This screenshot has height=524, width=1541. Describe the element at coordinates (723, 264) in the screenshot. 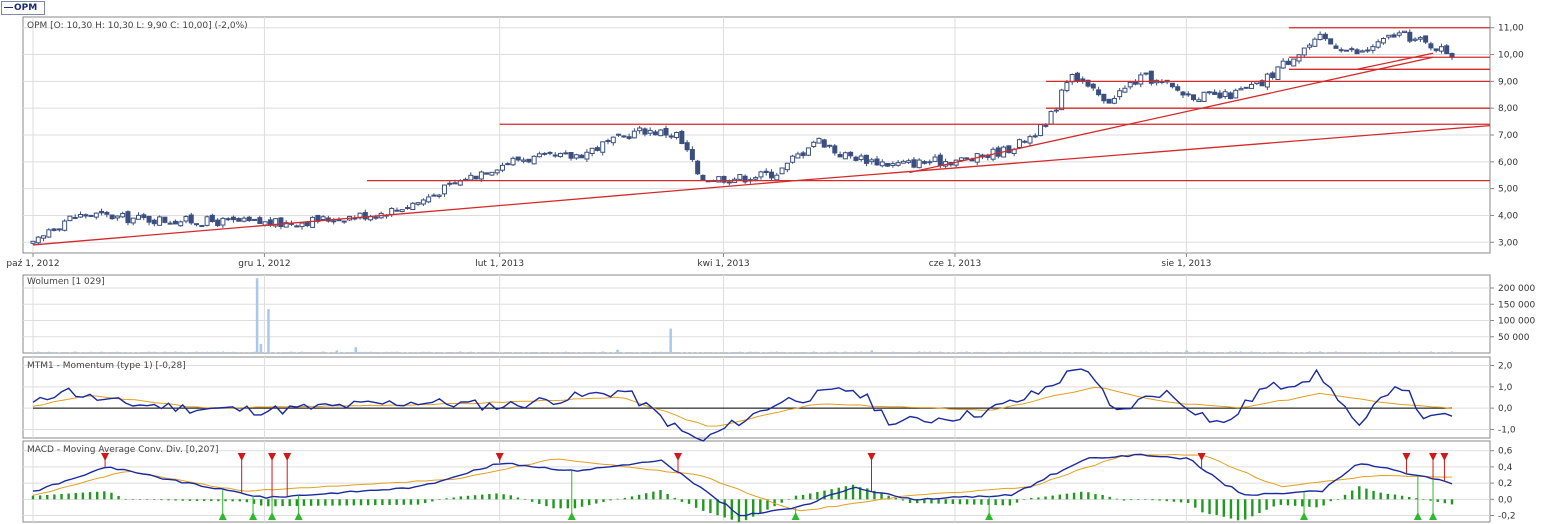

I see `x-tick-label: kwi 1, 2013` at that location.